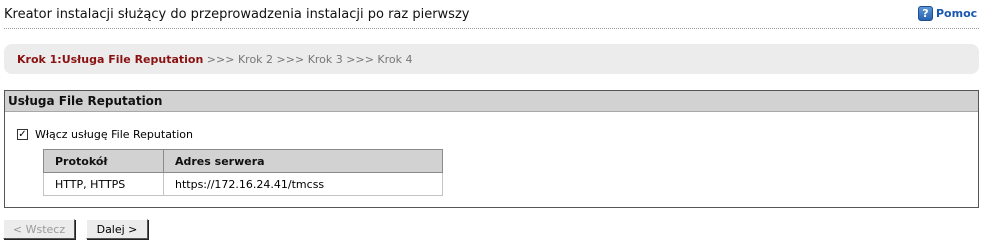 This screenshot has height=243, width=985. What do you see at coordinates (22, 134) in the screenshot?
I see `enable-file-reputation-checkbox: ✓` at bounding box center [22, 134].